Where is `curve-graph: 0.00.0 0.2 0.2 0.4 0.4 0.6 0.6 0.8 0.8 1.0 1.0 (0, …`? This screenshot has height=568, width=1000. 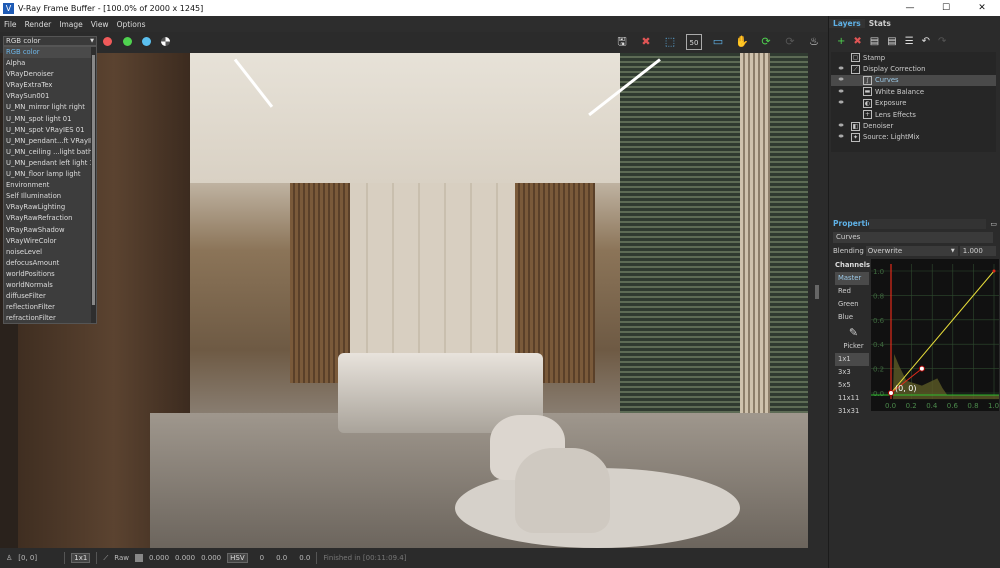 curve-graph: 0.00.0 0.2 0.2 0.4 0.4 0.6 0.6 0.8 0.8 1.0 1.0 (0, … is located at coordinates (935, 335).